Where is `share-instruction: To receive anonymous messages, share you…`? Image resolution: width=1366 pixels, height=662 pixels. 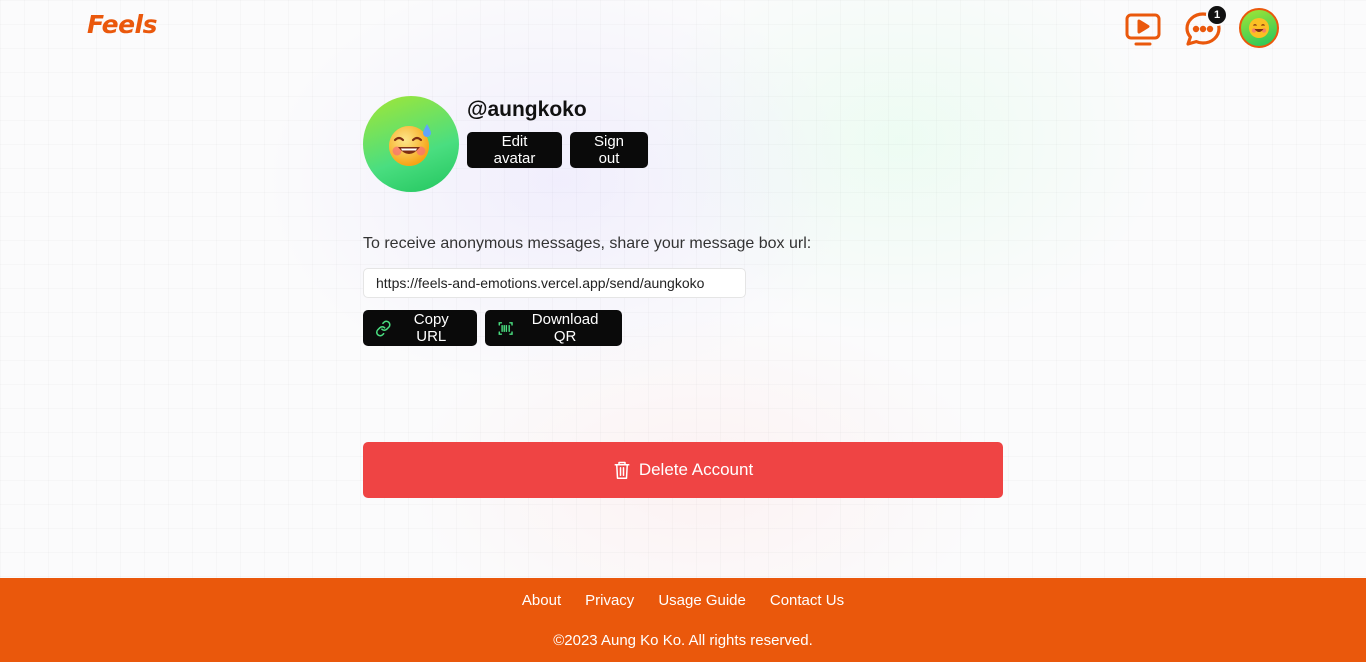
share-instruction: To receive anonymous messages, share you… is located at coordinates (587, 243).